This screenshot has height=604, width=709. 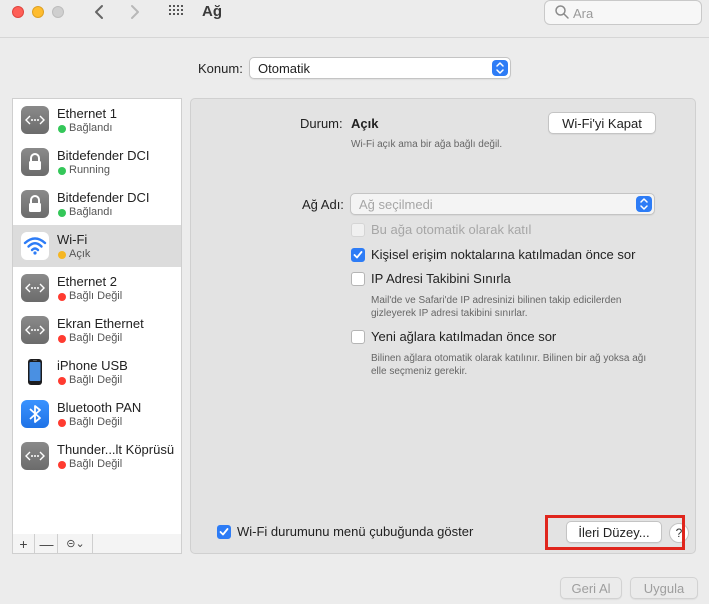 I want to click on service-item-iphone-usb: iPhone USB Bağlı Değil, so click(x=97, y=372).